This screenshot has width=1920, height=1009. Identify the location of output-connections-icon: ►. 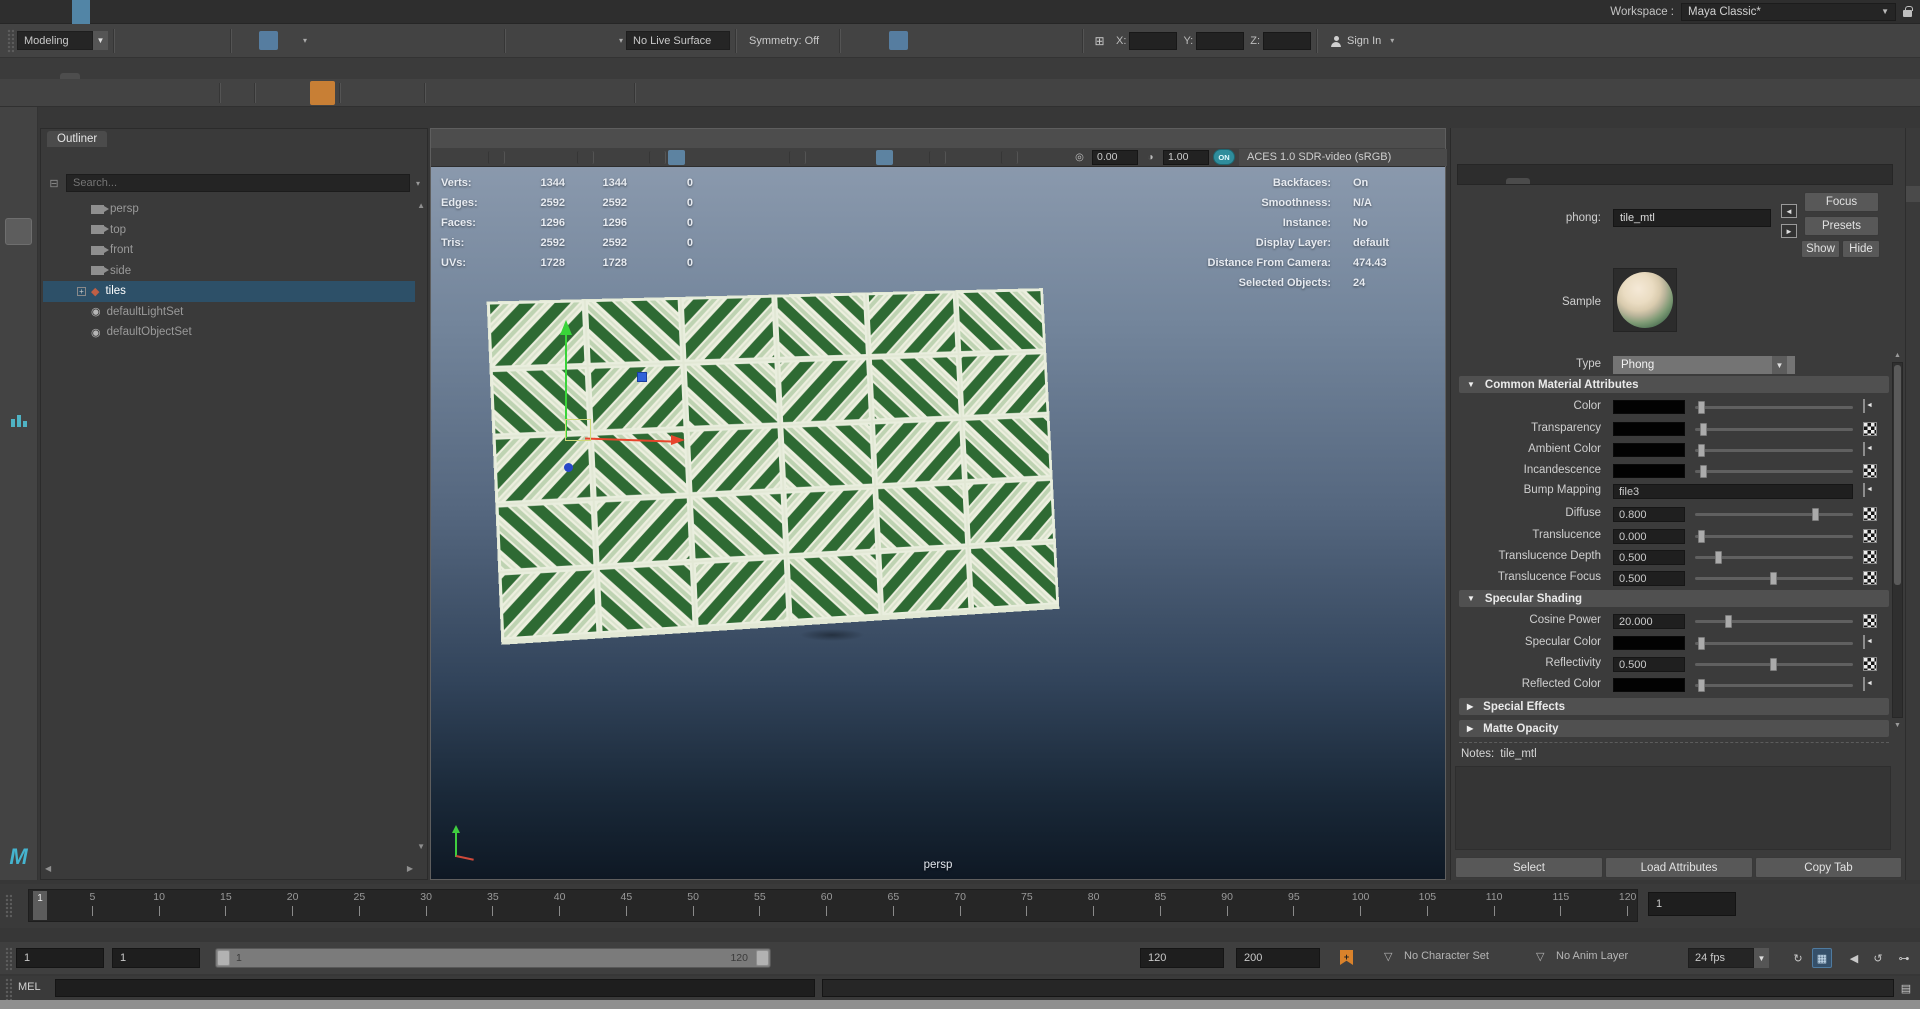
(1789, 231).